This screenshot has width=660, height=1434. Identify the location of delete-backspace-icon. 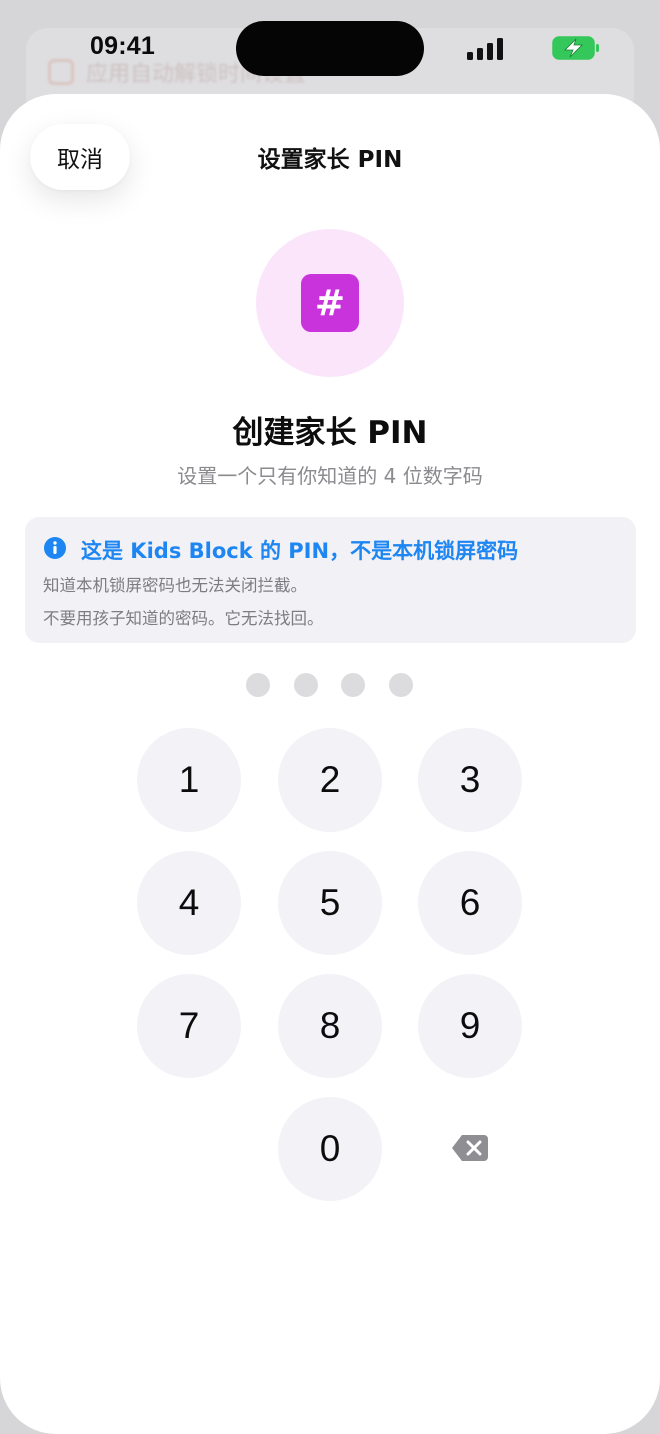
(470, 1148).